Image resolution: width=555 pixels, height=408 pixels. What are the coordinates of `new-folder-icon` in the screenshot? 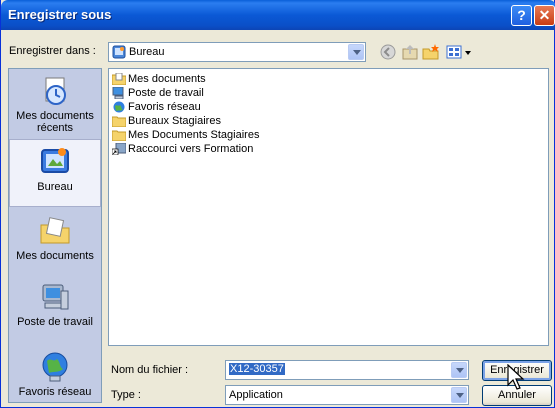 It's located at (431, 52).